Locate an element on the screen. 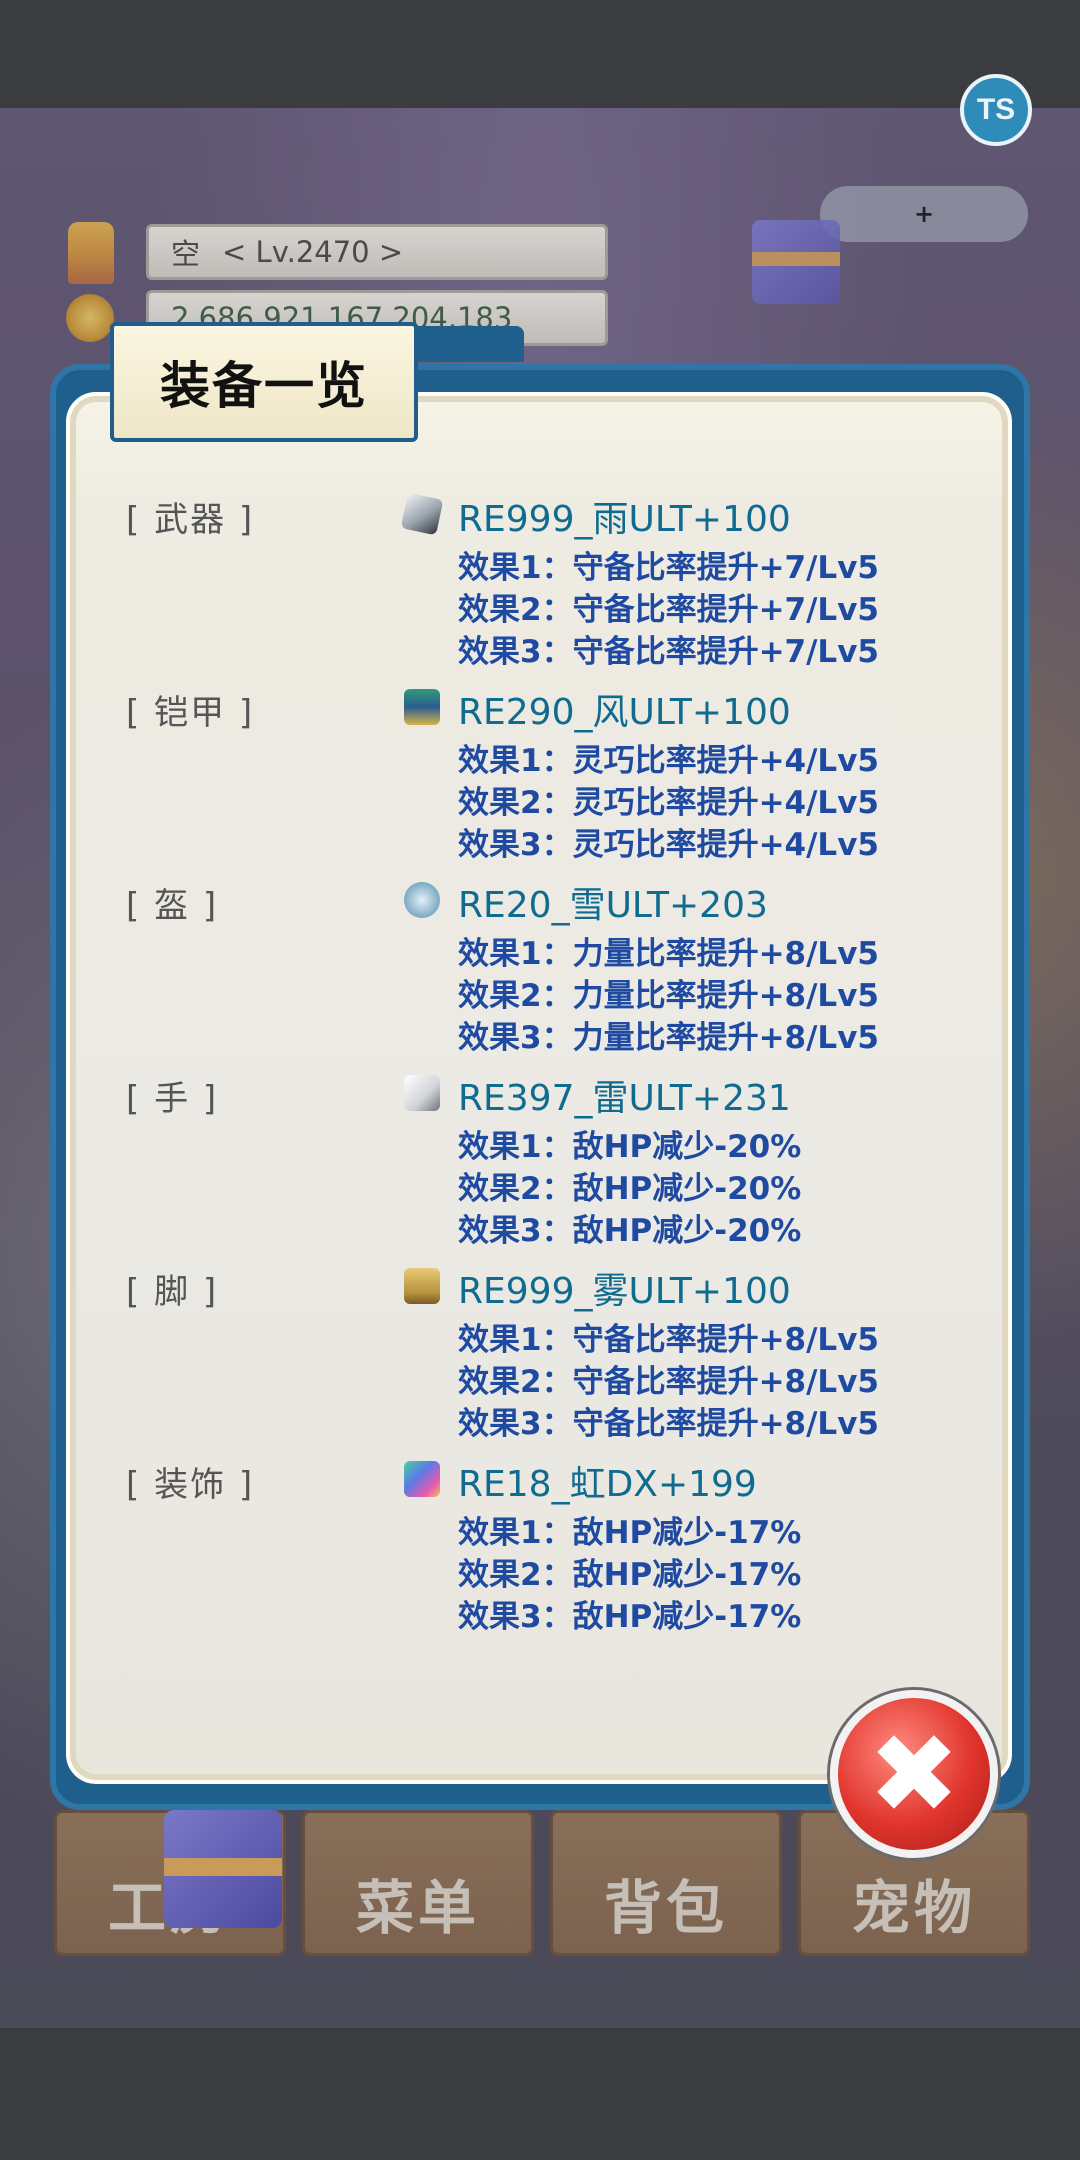 The height and width of the screenshot is (2160, 1080). player-avatar is located at coordinates (91, 253).